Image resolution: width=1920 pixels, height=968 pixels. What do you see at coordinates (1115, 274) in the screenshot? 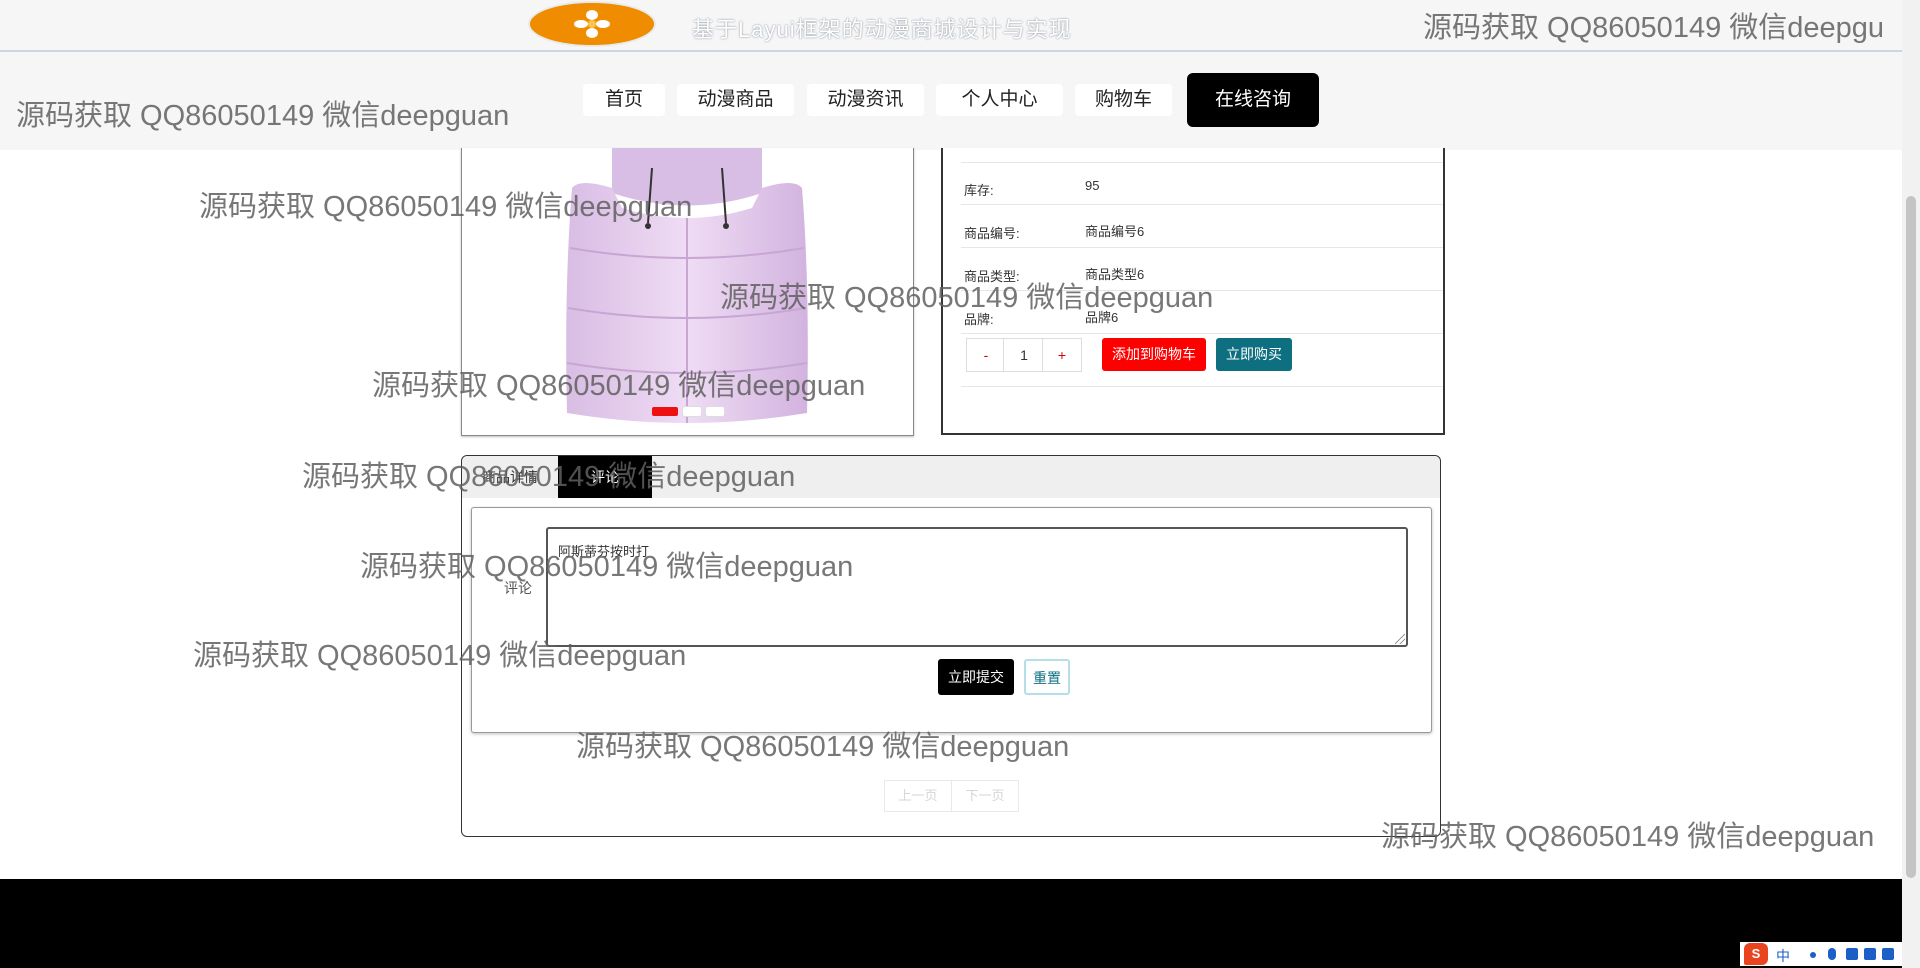
I see `product-type-value: 商品类型6` at bounding box center [1115, 274].